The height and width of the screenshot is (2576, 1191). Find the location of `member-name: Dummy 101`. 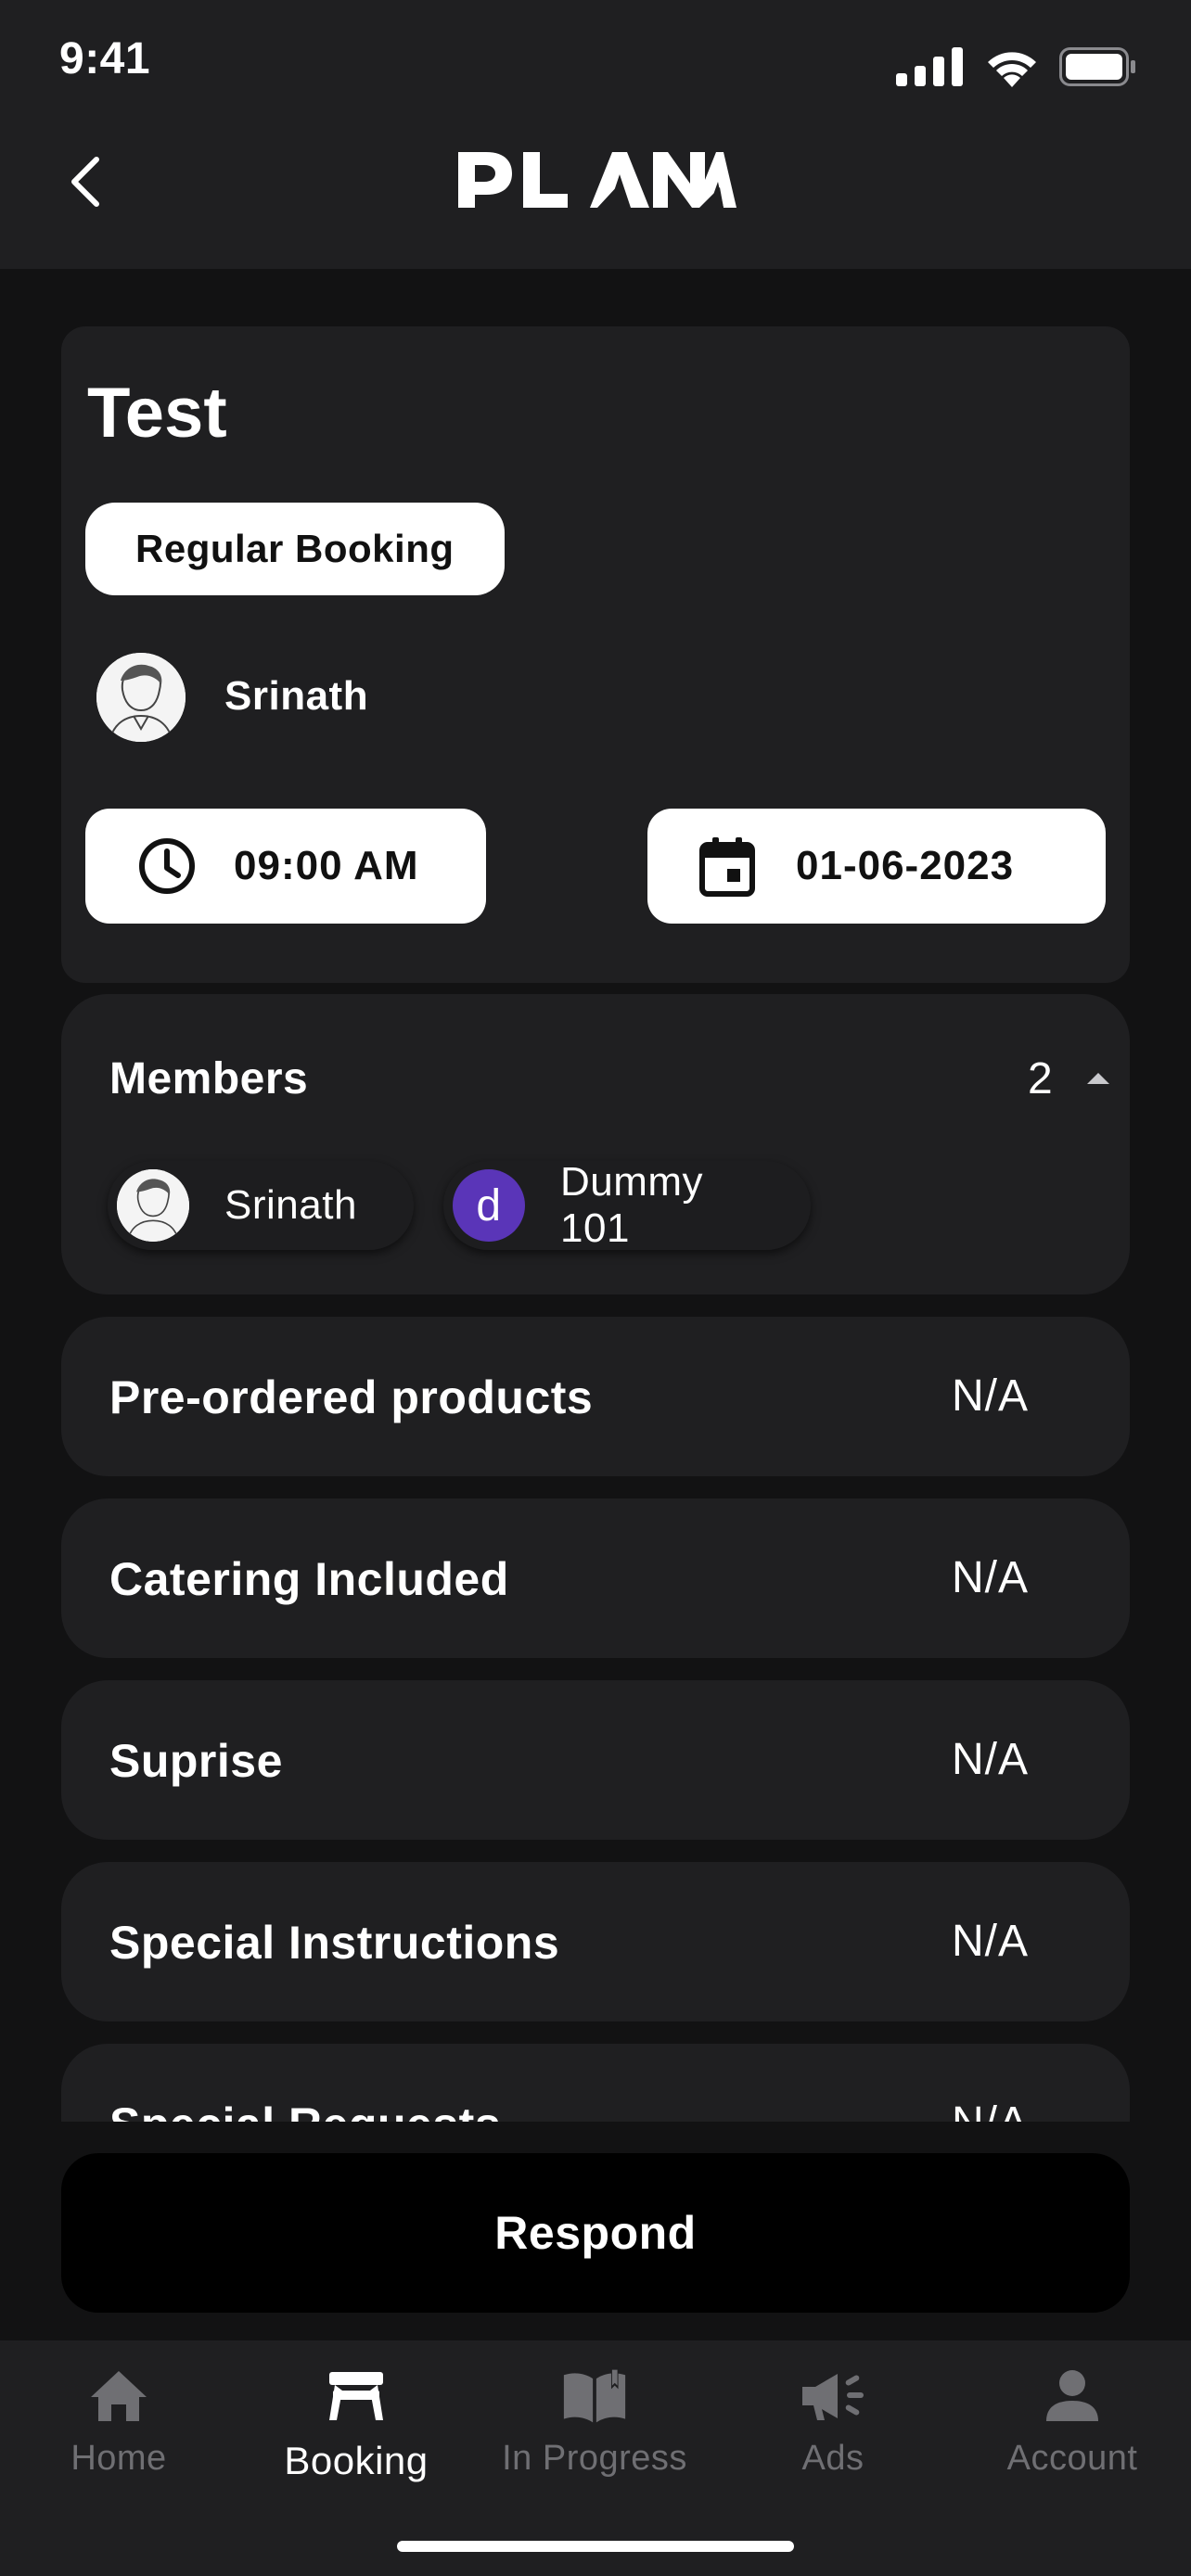

member-name: Dummy 101 is located at coordinates (632, 1205).